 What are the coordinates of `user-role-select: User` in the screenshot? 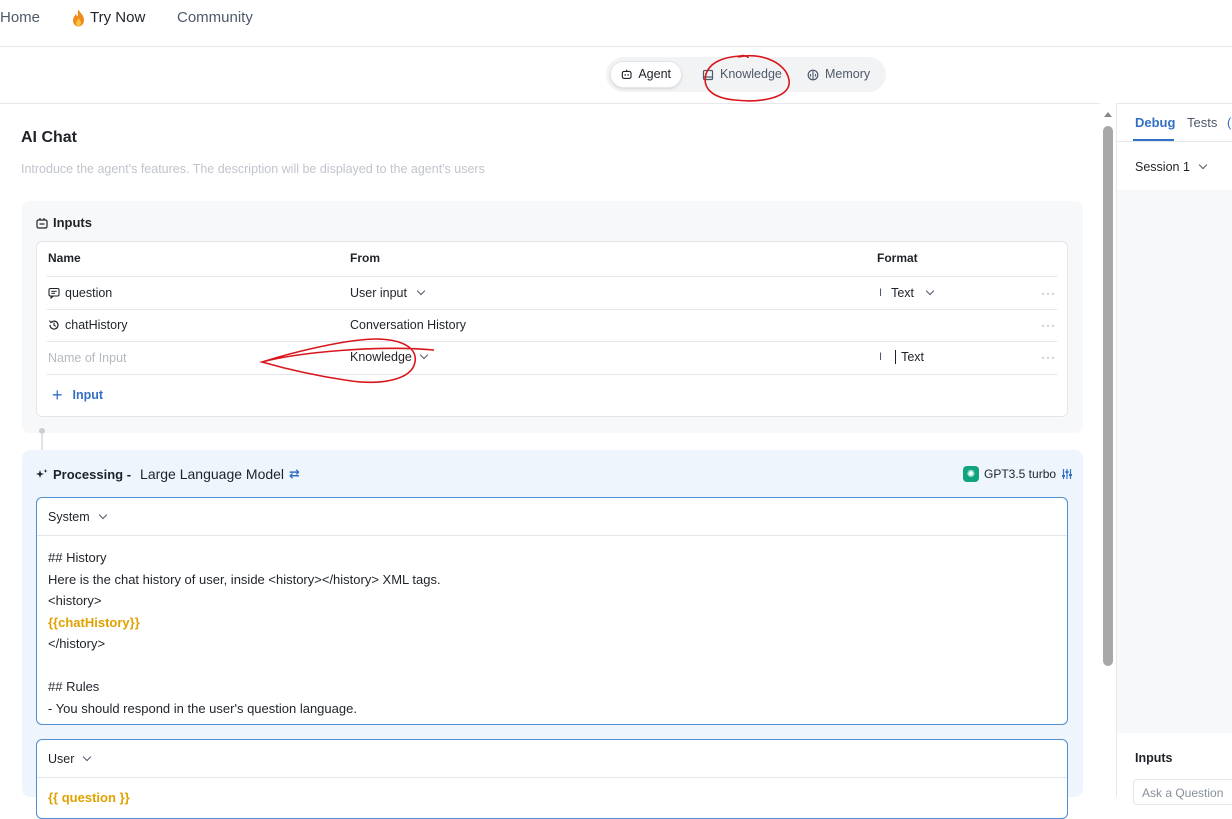 It's located at (70, 759).